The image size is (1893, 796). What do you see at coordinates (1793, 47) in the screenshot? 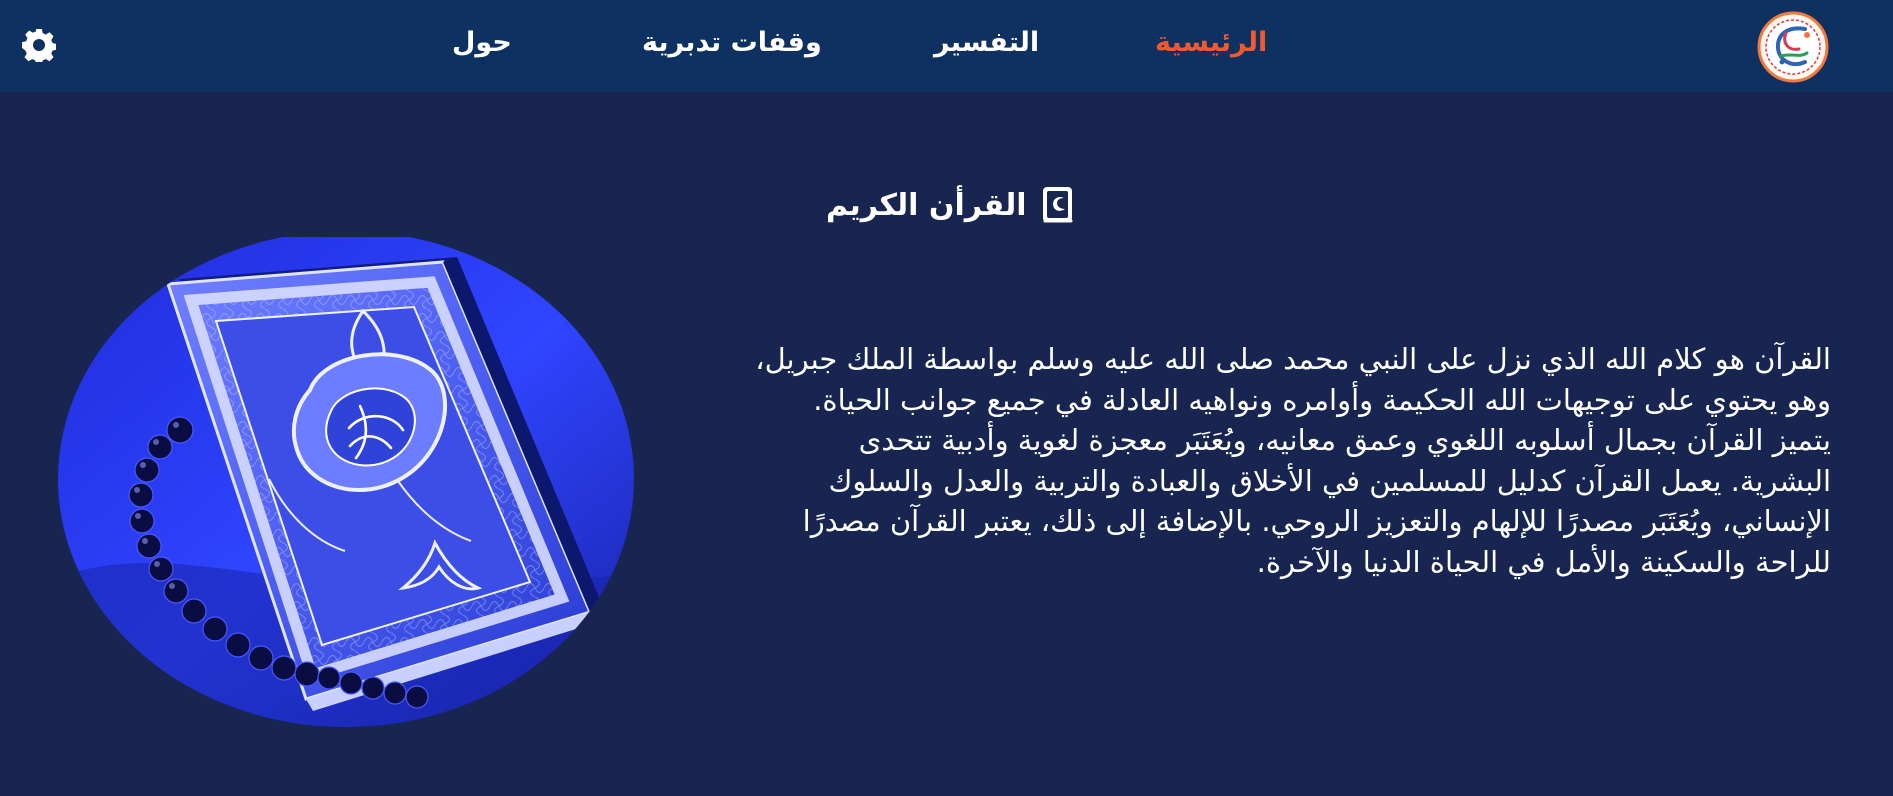
I see `quran-logo-icon` at bounding box center [1793, 47].